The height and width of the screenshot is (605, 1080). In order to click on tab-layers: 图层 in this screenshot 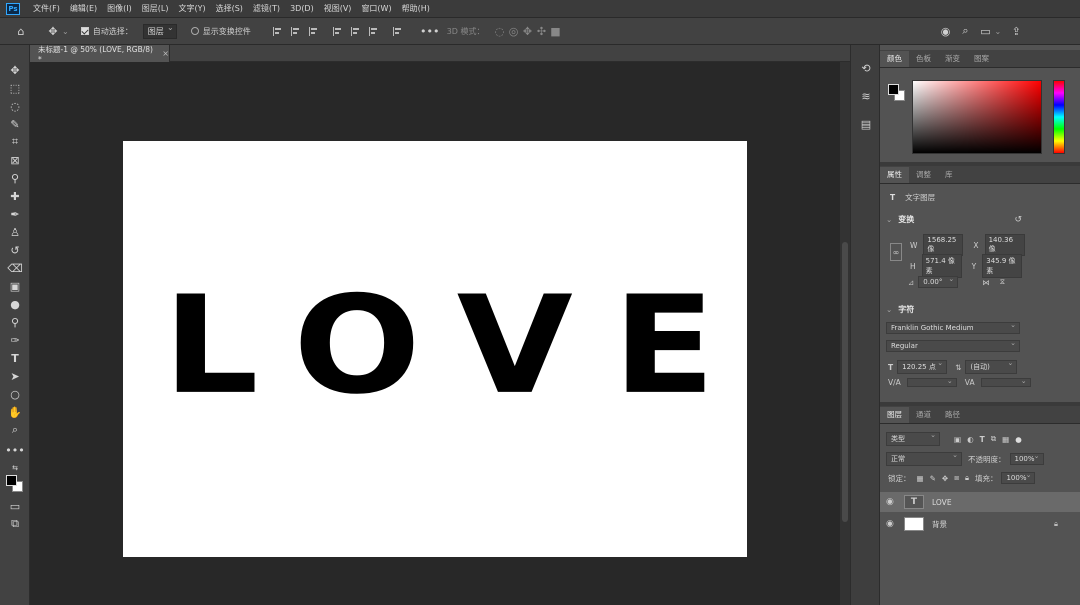, I will do `click(894, 415)`.